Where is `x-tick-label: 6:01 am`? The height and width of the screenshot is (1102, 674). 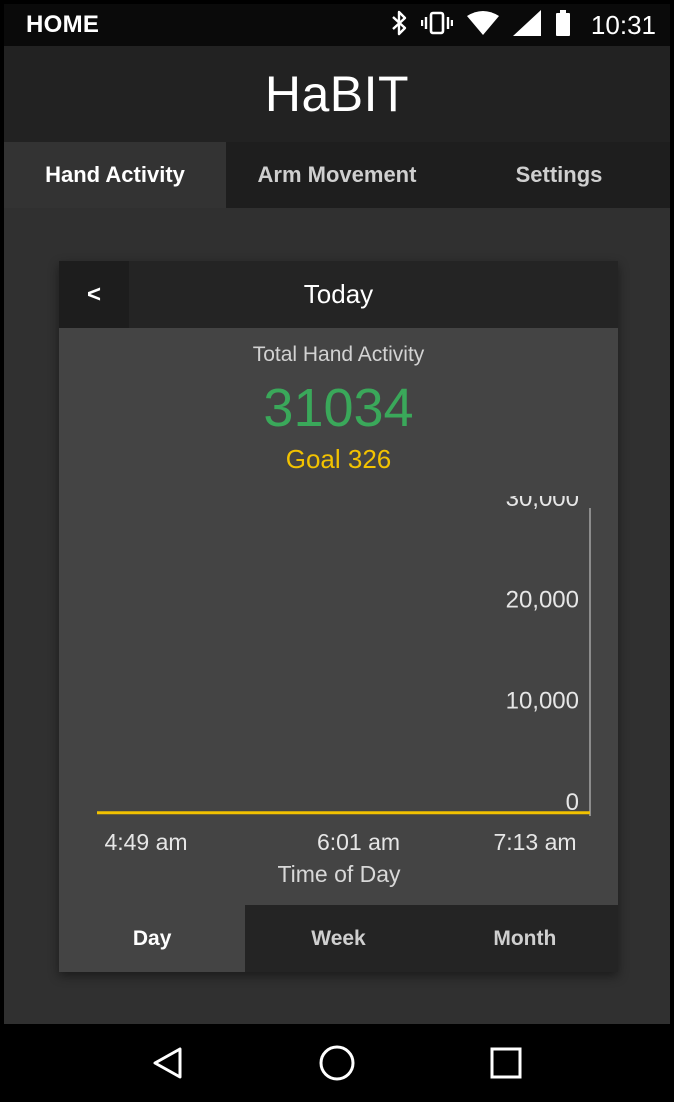 x-tick-label: 6:01 am is located at coordinates (358, 842).